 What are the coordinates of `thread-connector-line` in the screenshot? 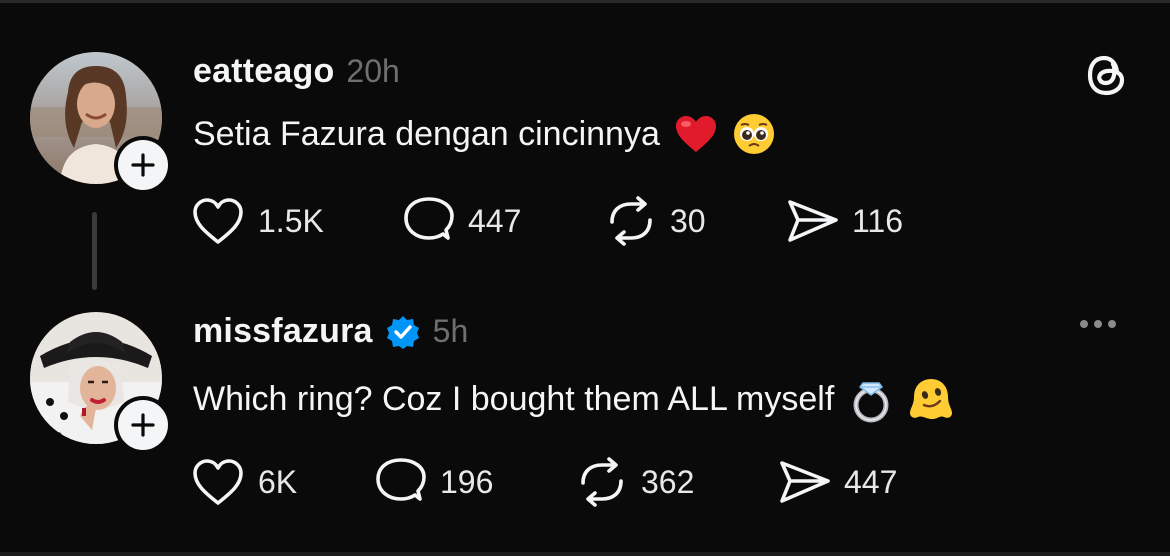 It's located at (94, 251).